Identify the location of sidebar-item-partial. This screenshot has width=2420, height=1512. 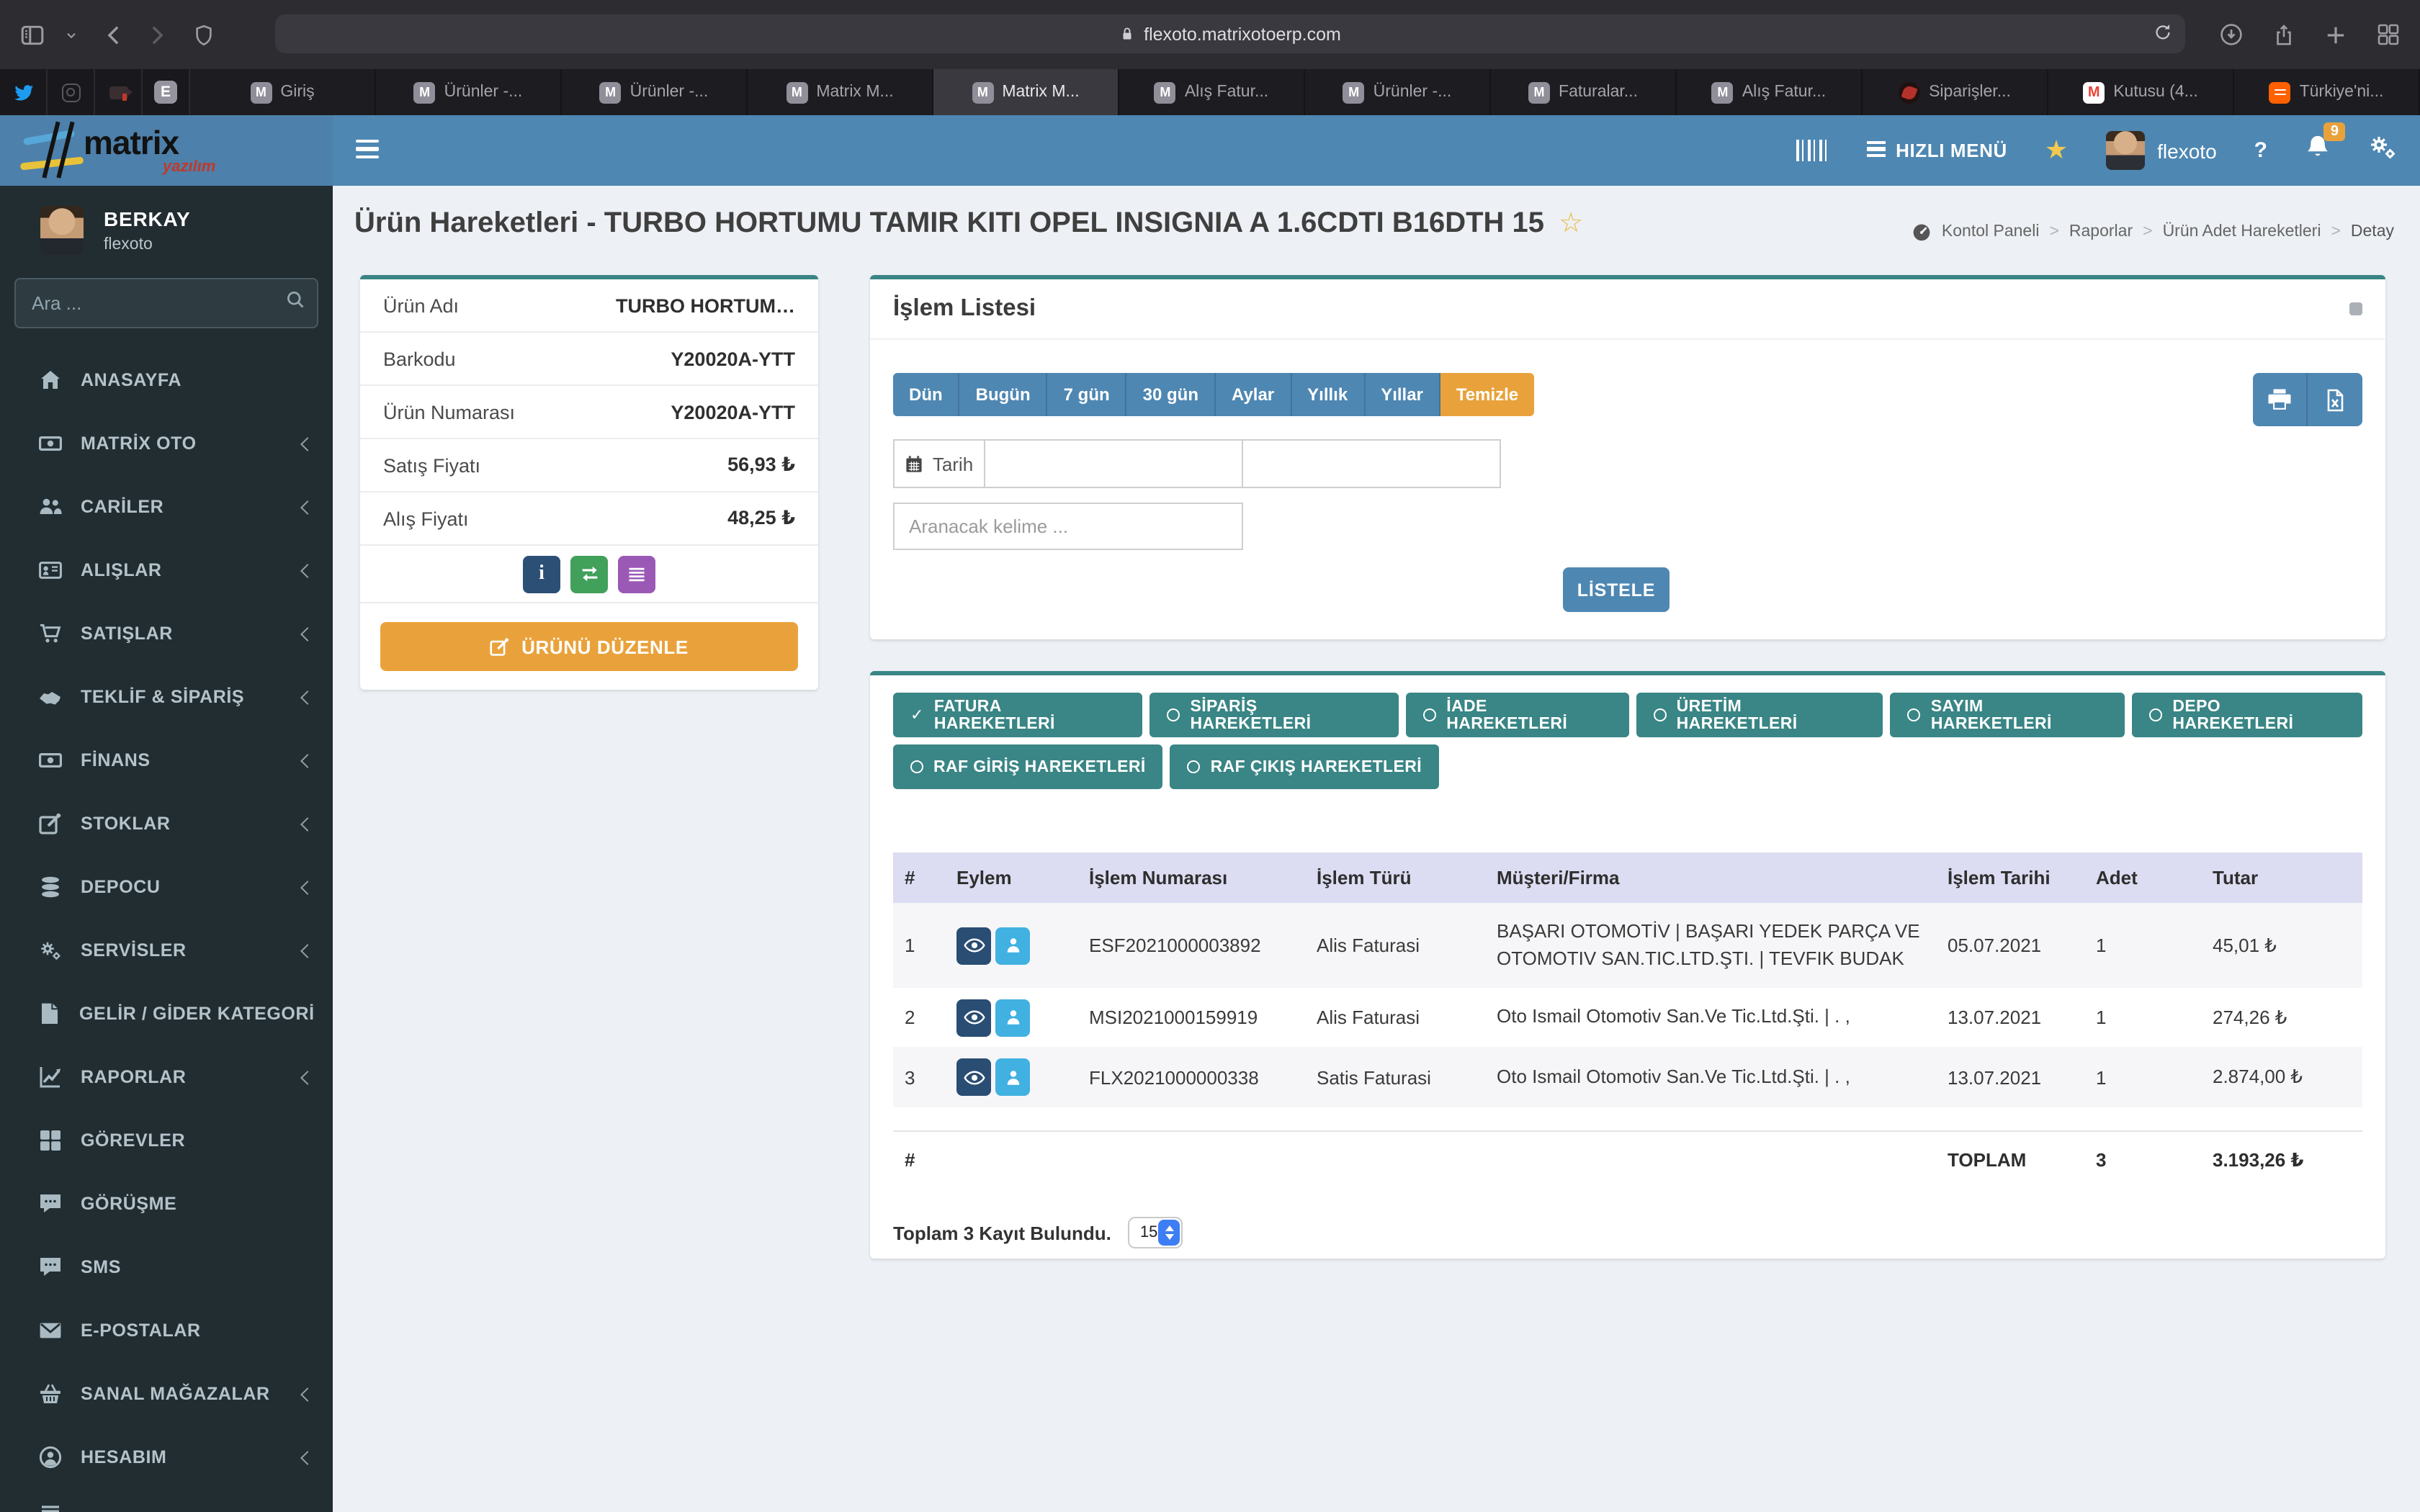
(166, 1500).